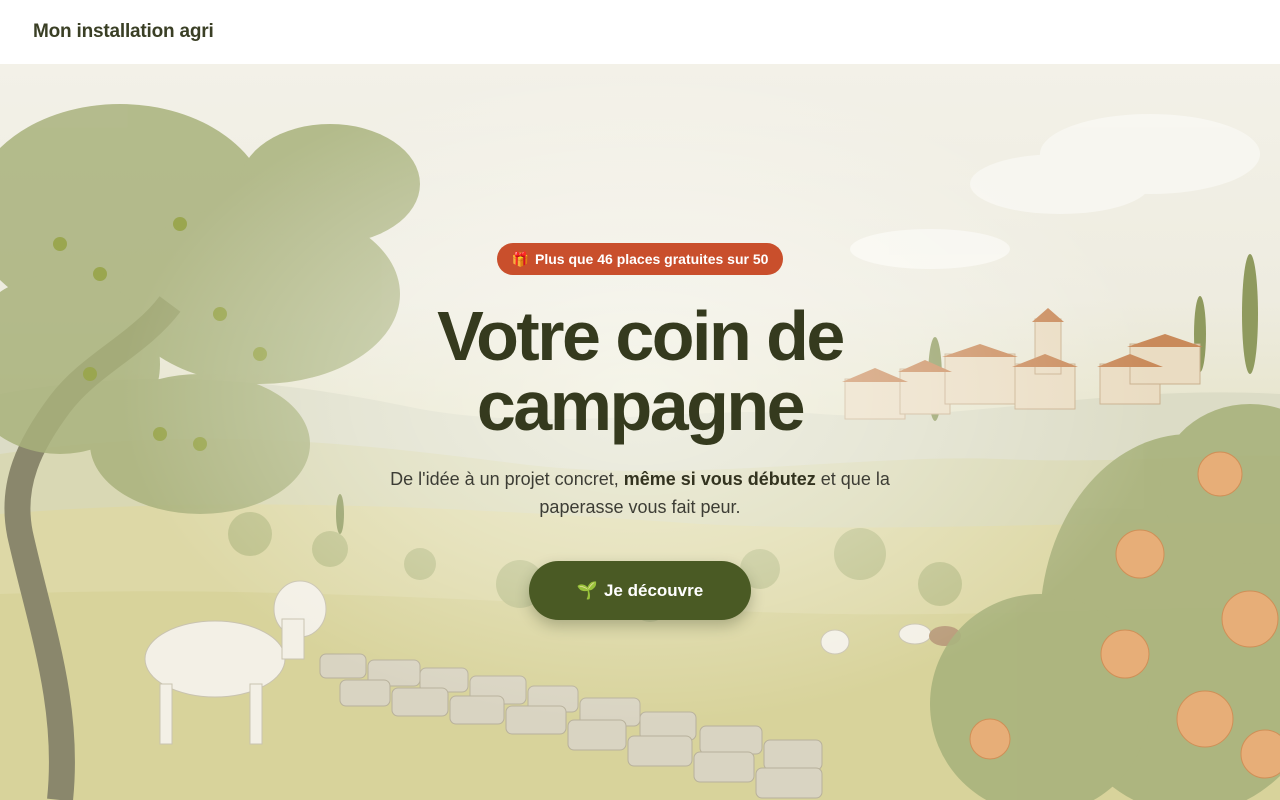 Image resolution: width=1280 pixels, height=800 pixels. I want to click on top-bar: Mon installation agri, so click(640, 32).